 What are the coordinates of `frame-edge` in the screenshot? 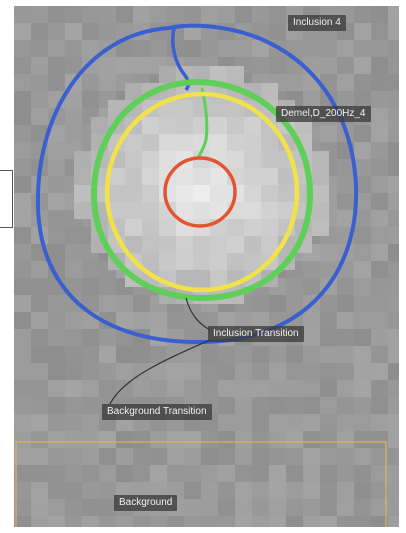 It's located at (403, 266).